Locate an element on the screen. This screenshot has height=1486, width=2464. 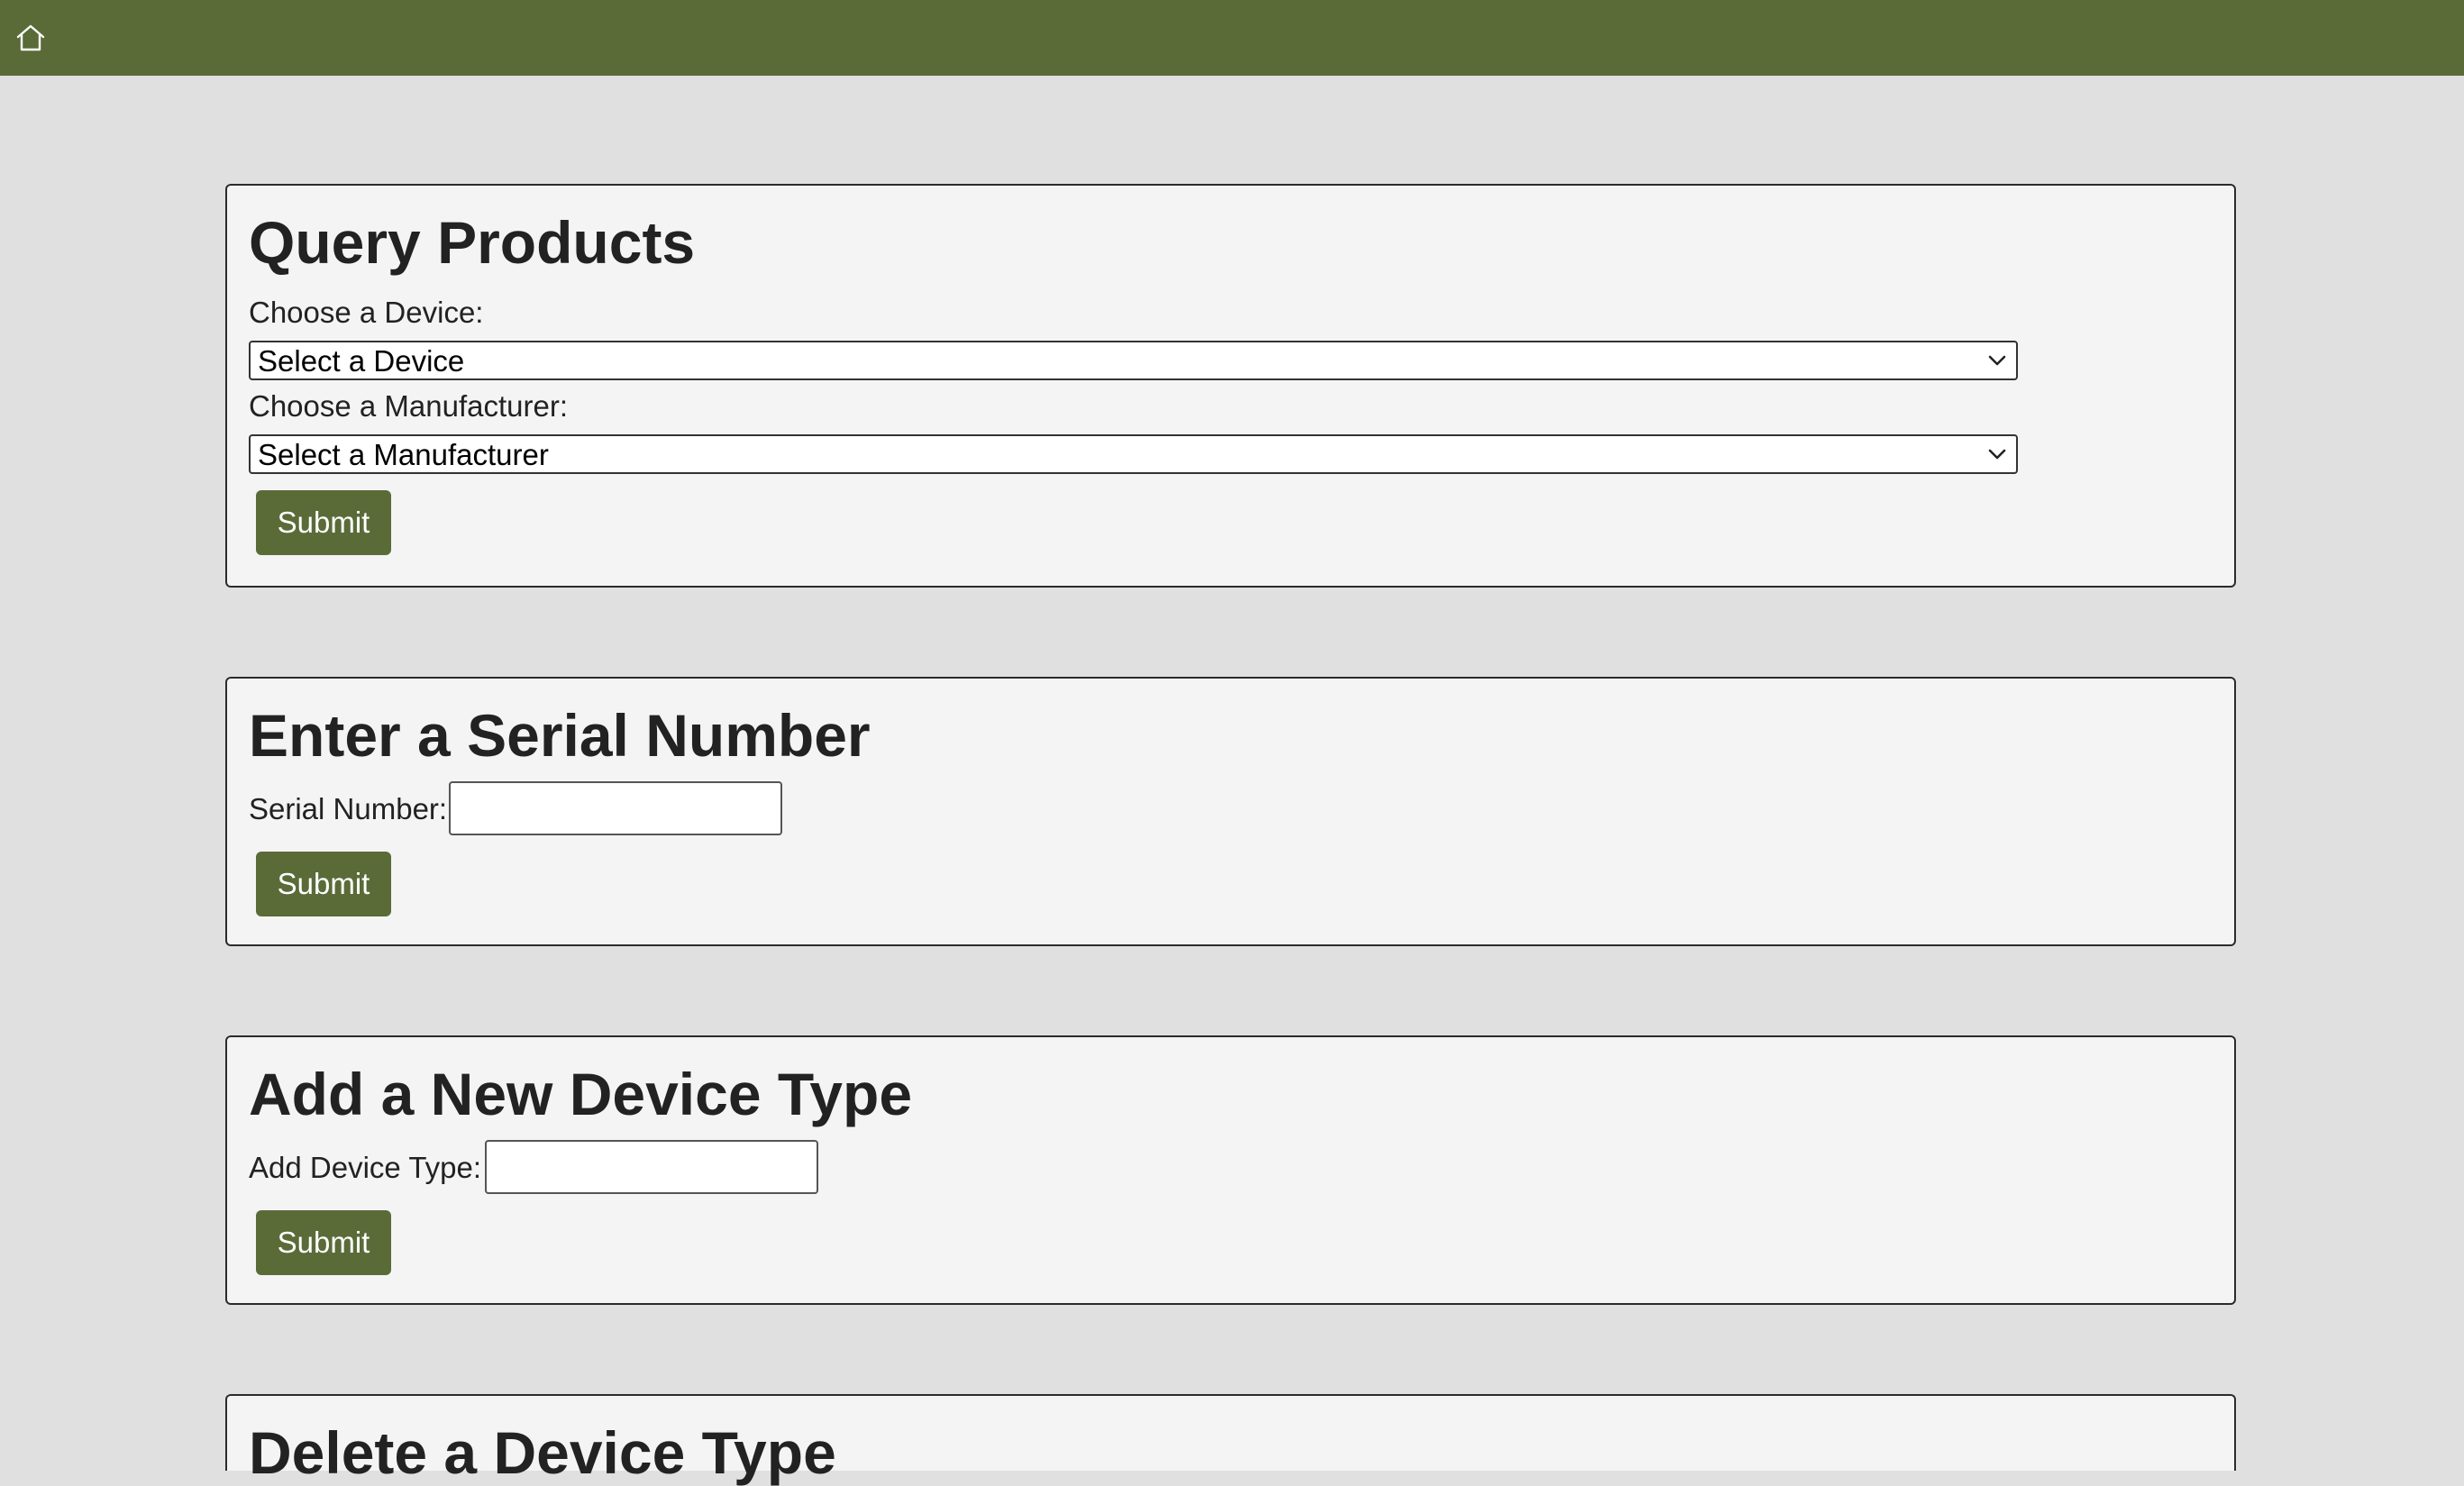
home-button is located at coordinates (31, 38).